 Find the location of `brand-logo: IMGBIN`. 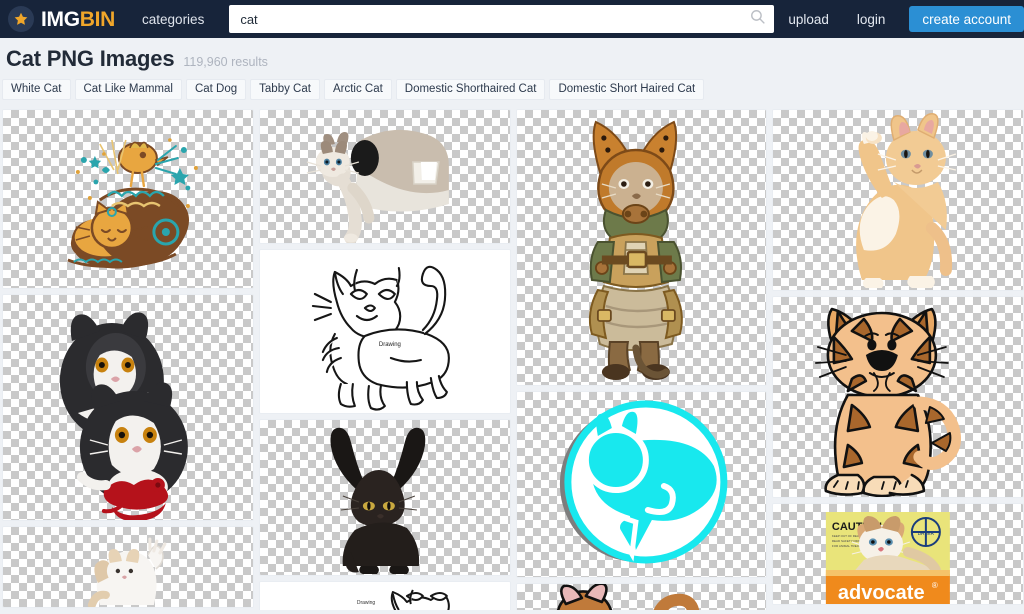

brand-logo: IMGBIN is located at coordinates (61, 19).